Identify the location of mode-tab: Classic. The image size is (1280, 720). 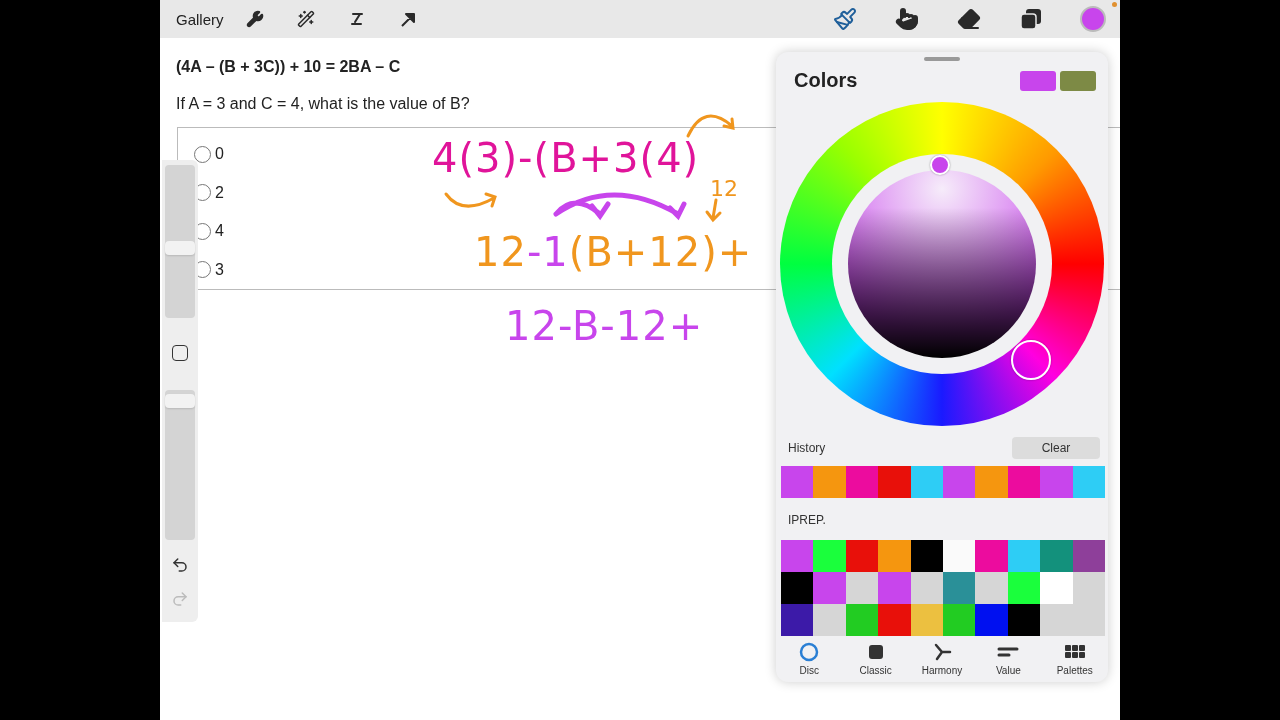
(875, 659).